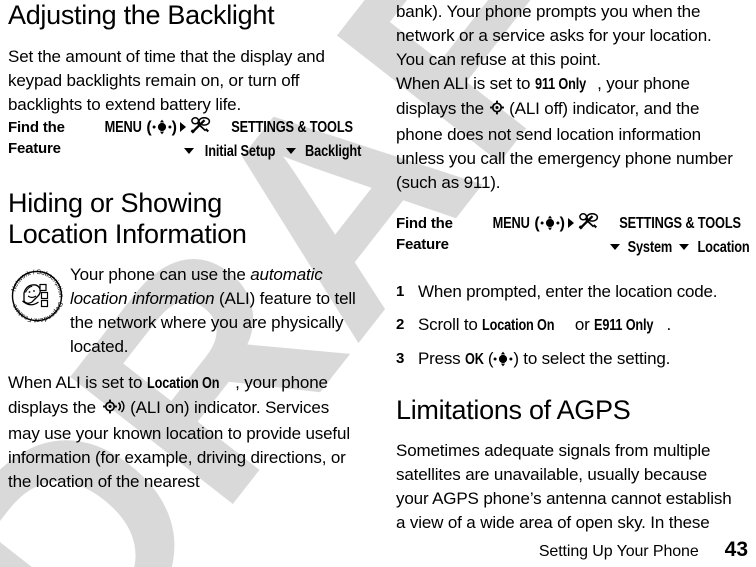 This screenshot has height=567, width=756. I want to click on option-e911-only: E911 Only, so click(624, 325).